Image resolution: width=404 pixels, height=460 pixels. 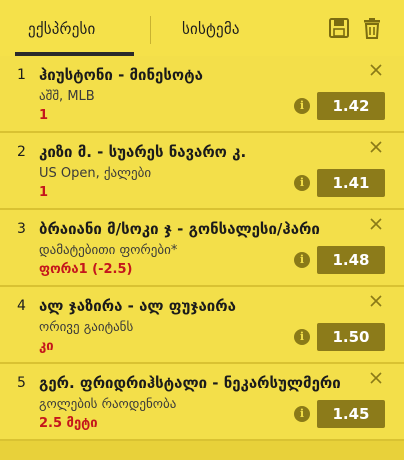 I want to click on bet-selection: 2.5 მეტი, so click(x=68, y=423).